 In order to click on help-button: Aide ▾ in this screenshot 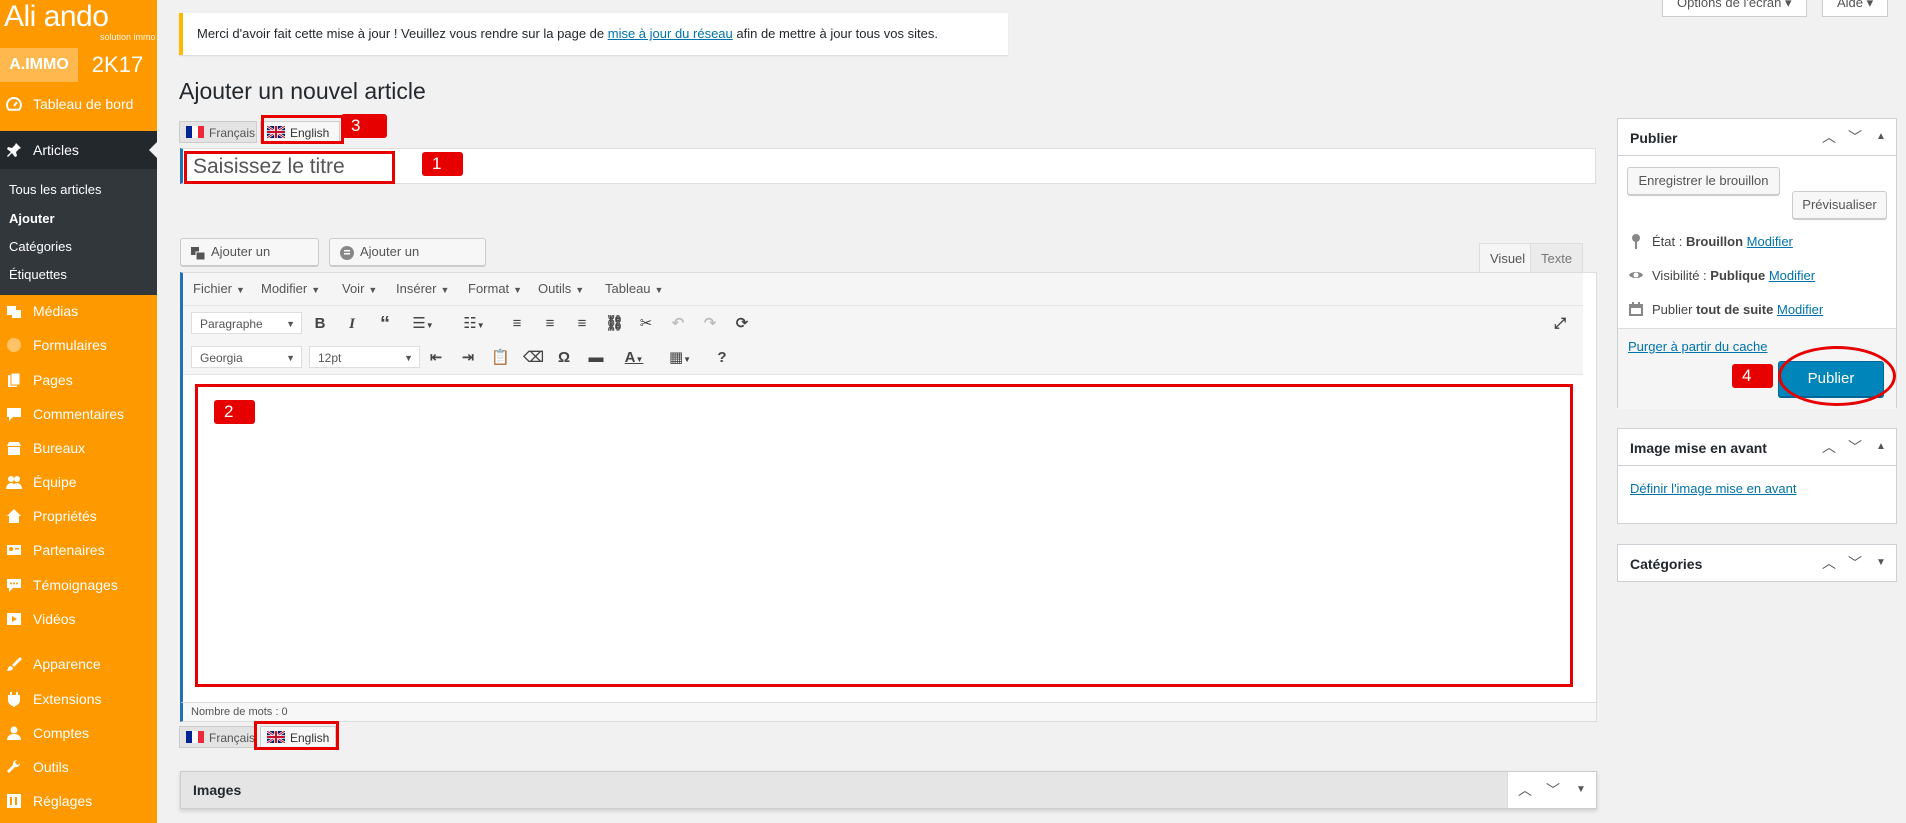, I will do `click(1855, 8)`.